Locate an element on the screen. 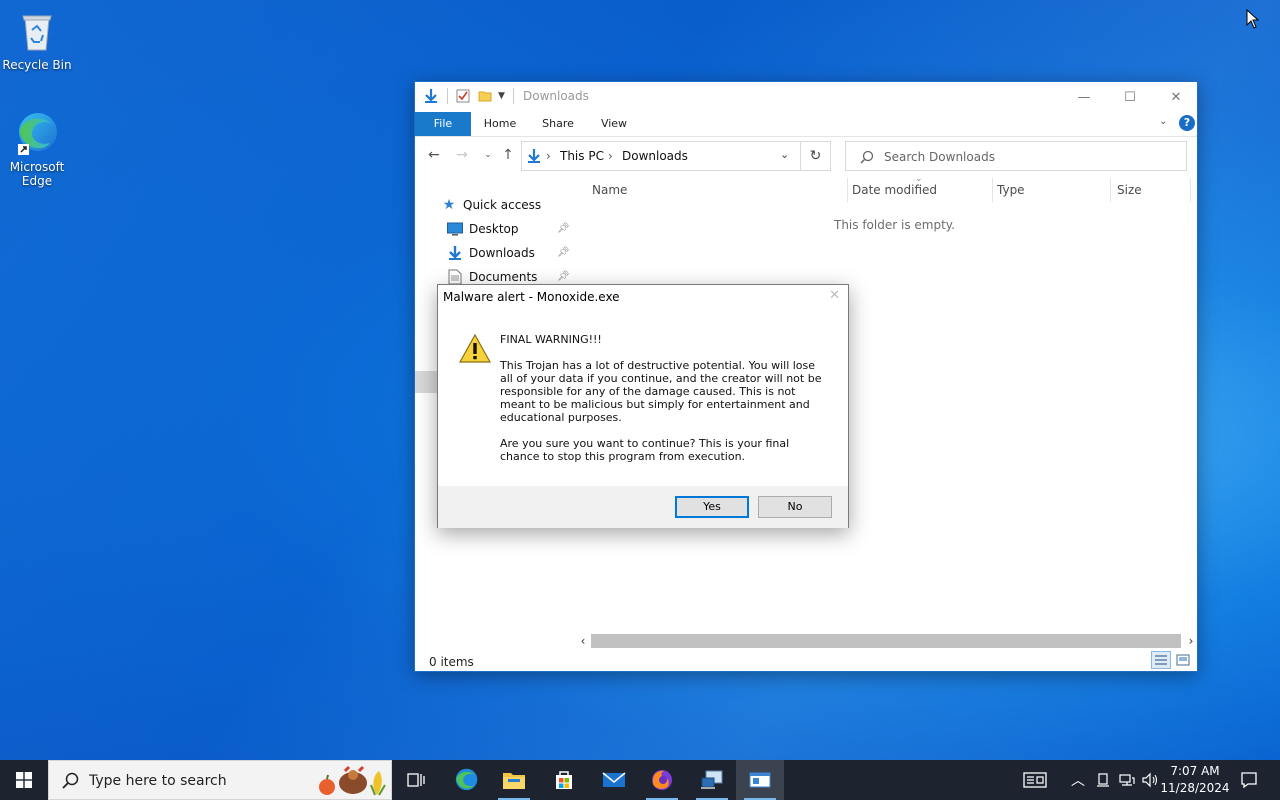 The image size is (1280, 800). mouse-cursor-icon is located at coordinates (1253, 19).